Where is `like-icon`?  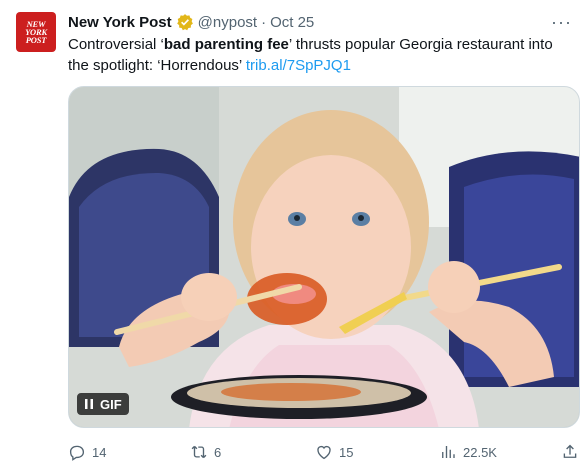
like-icon is located at coordinates (324, 452).